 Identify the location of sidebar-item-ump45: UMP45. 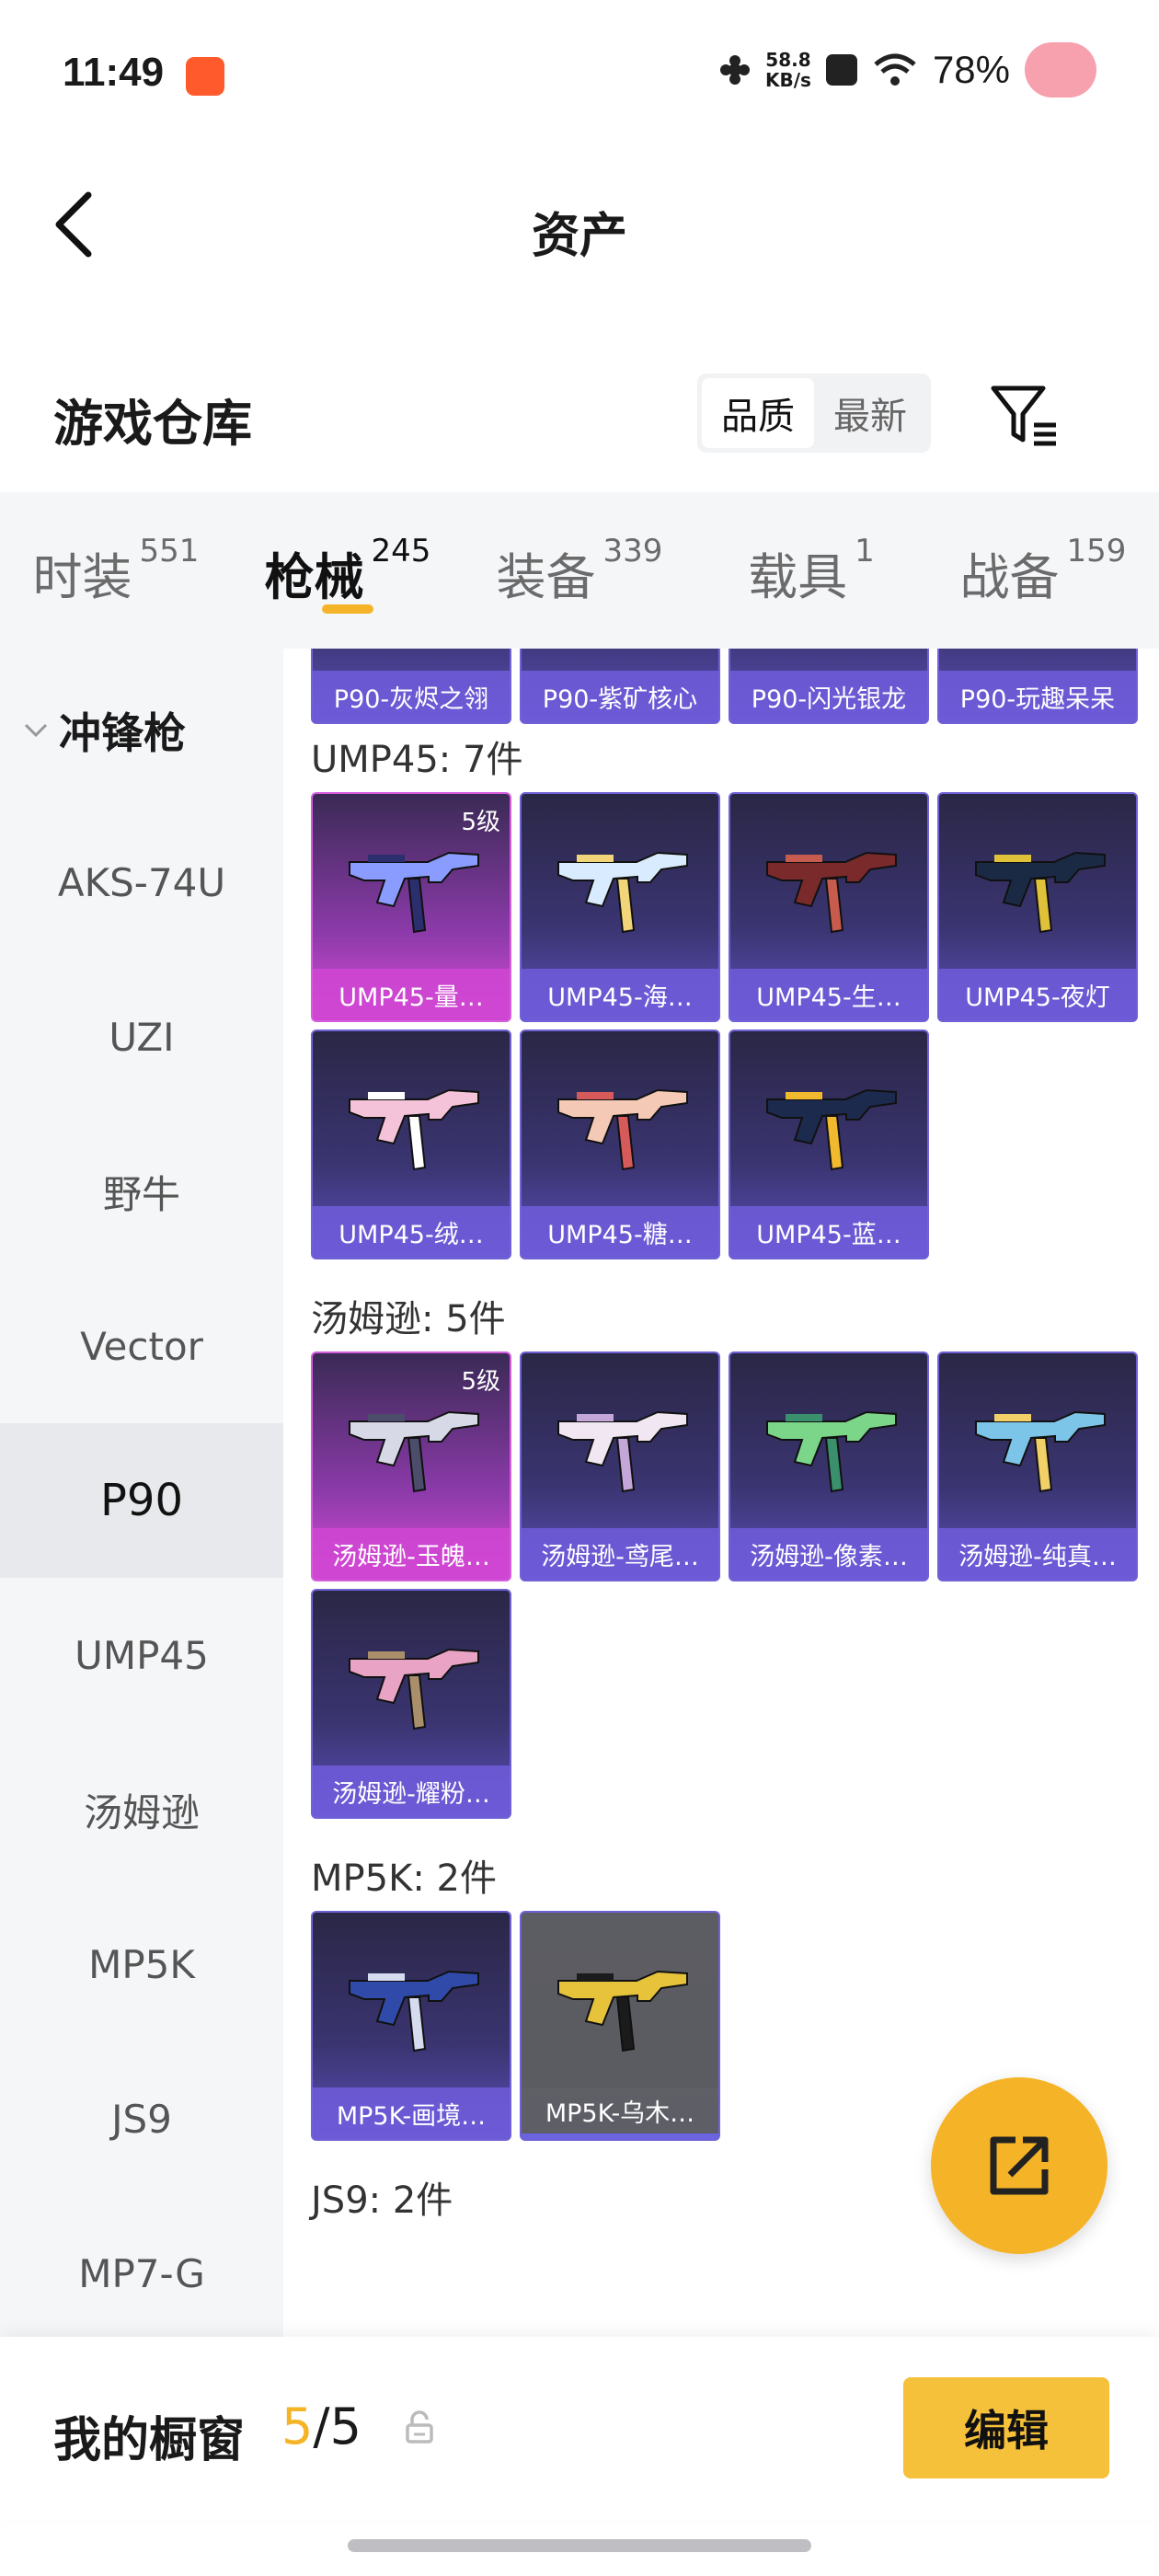
(141, 1655).